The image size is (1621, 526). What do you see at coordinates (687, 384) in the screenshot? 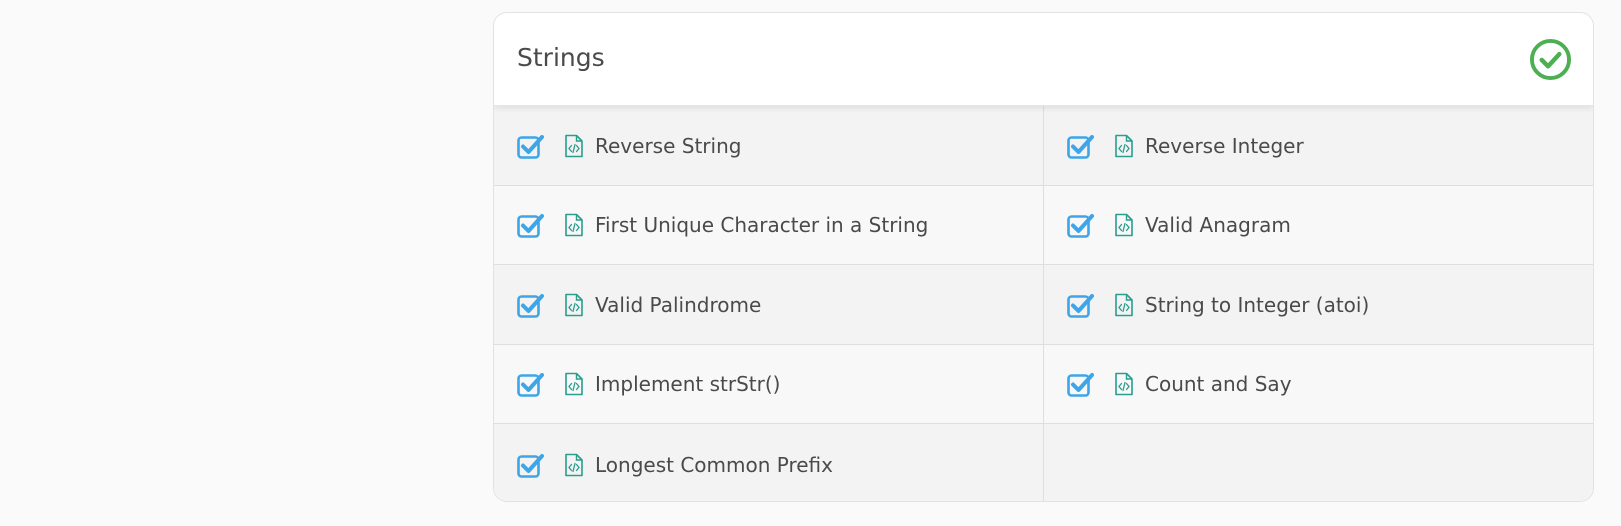
I see `problem-label: Implement strStr()` at bounding box center [687, 384].